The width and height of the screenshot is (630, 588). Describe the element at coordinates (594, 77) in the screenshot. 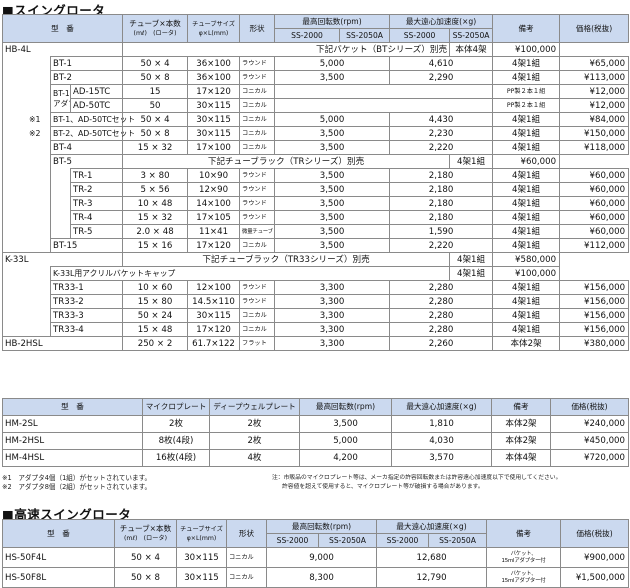

I see `price-cell: ¥113,000` at that location.